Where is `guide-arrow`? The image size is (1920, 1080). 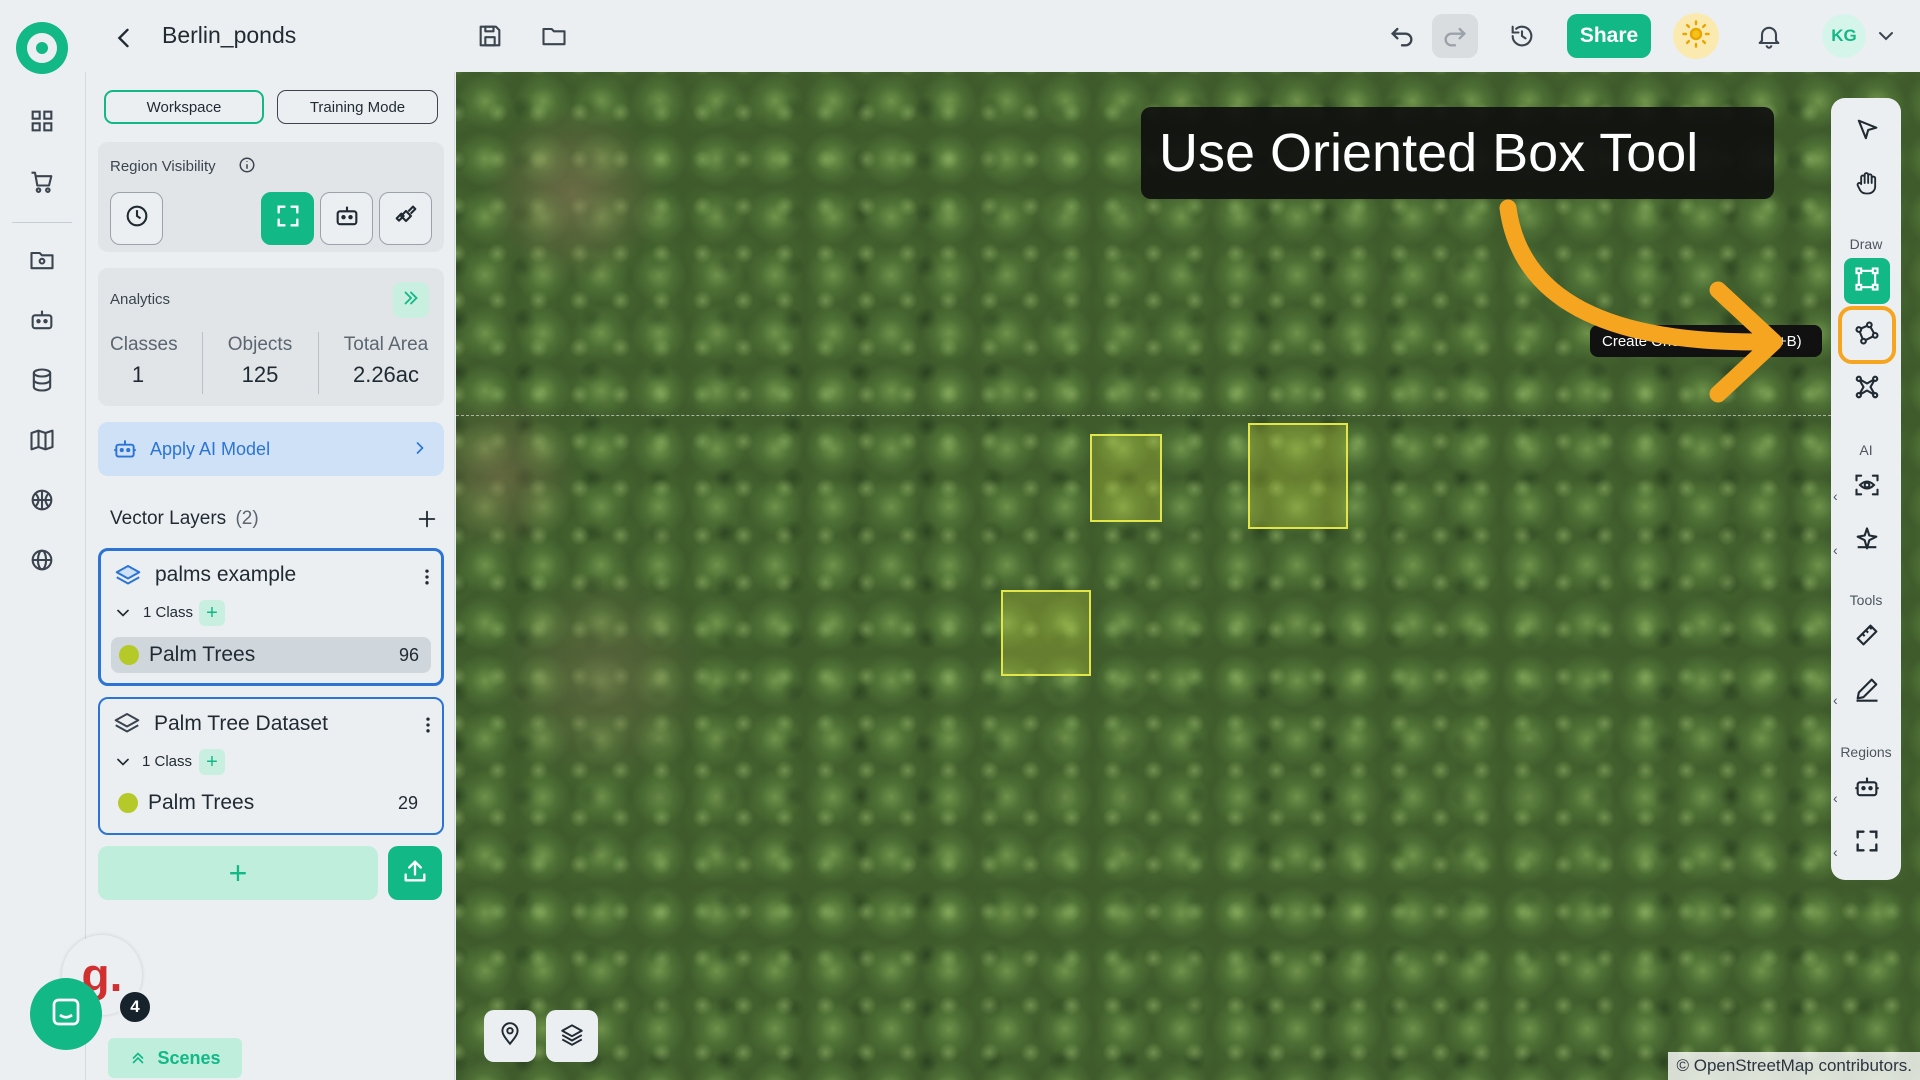
guide-arrow is located at coordinates (1641, 301).